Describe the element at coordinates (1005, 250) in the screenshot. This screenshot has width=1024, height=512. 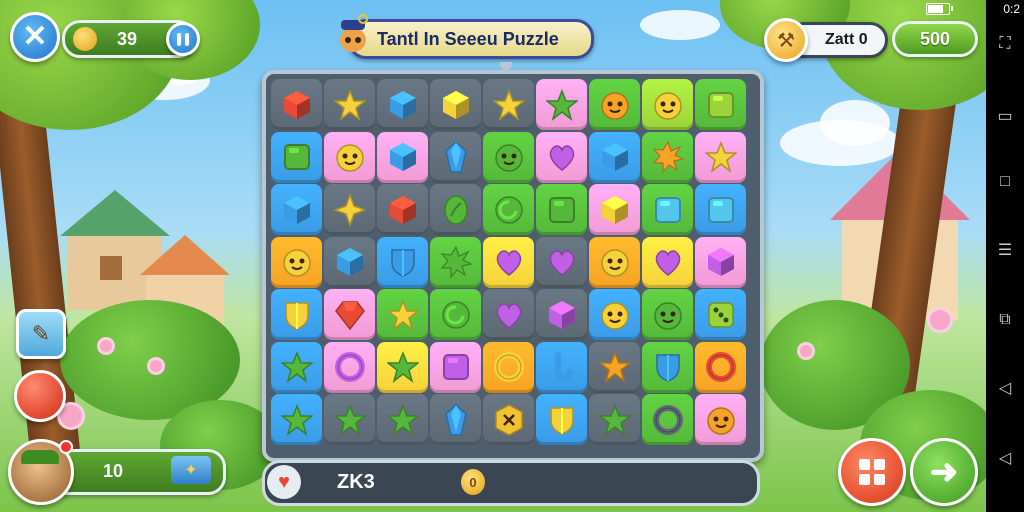
I see `list-icon: ☰` at that location.